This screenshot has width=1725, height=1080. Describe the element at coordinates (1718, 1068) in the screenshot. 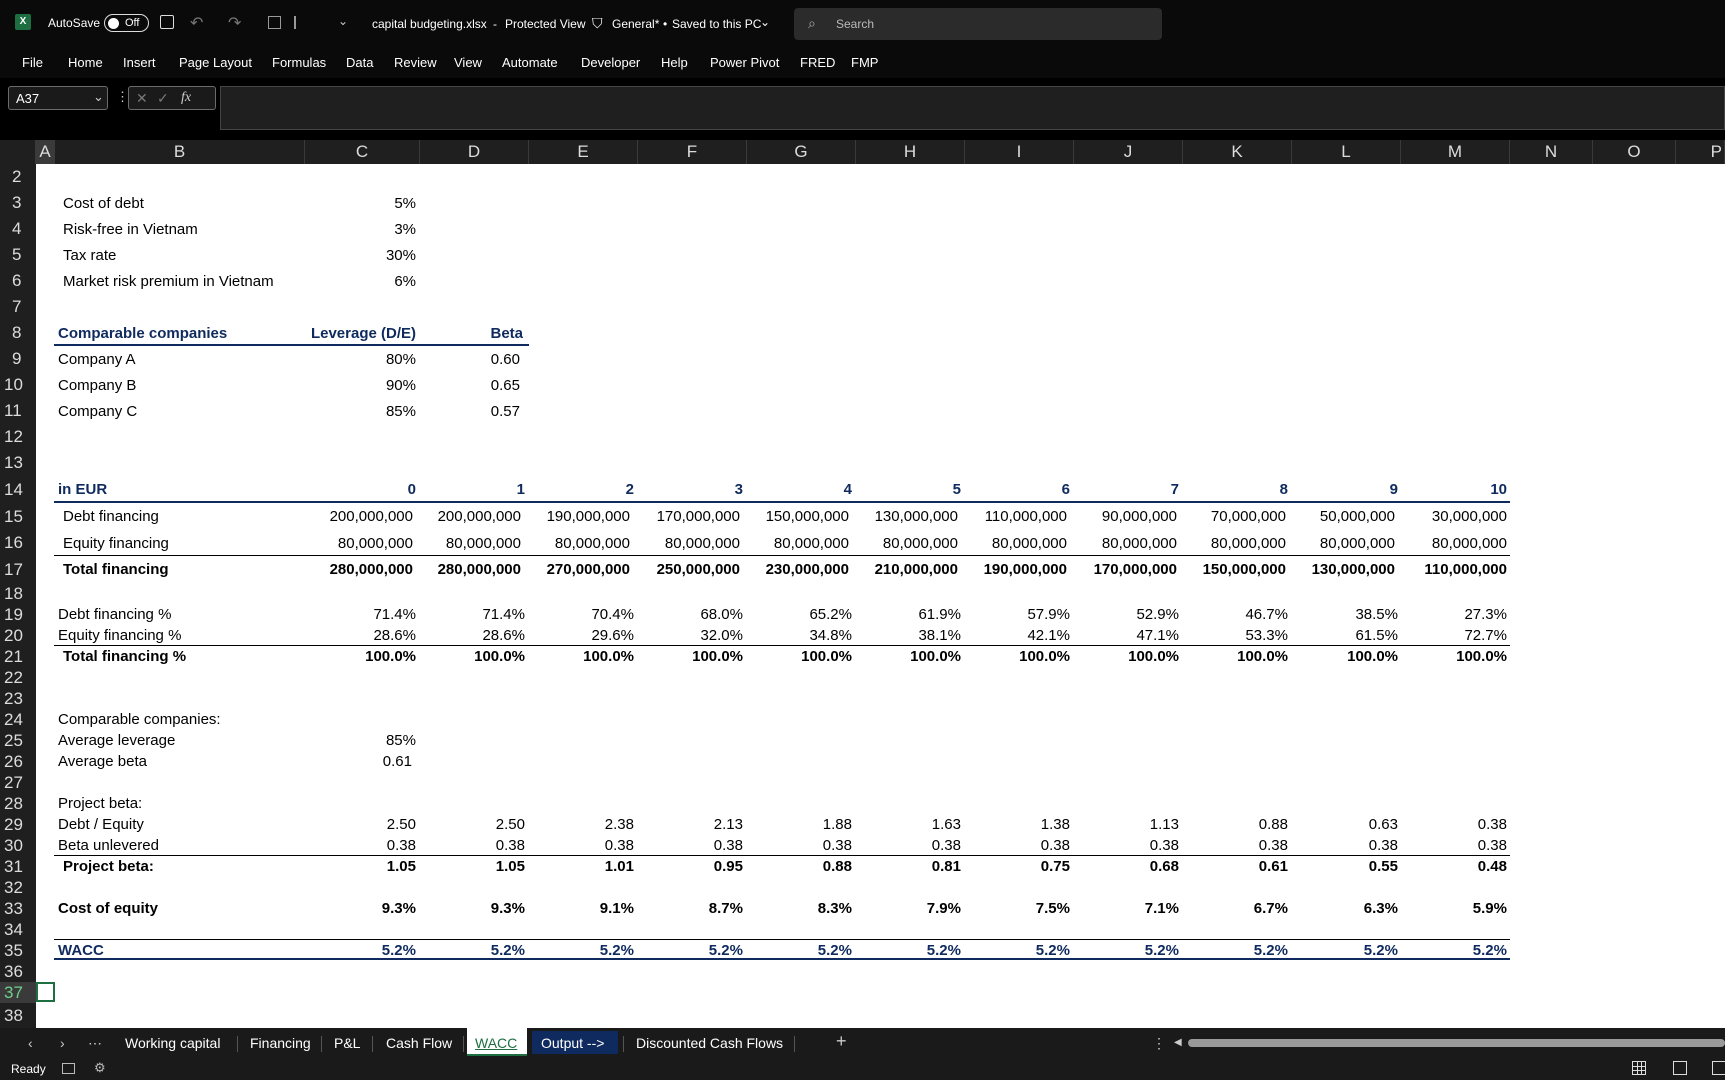

I see `page-break-view-icon` at that location.